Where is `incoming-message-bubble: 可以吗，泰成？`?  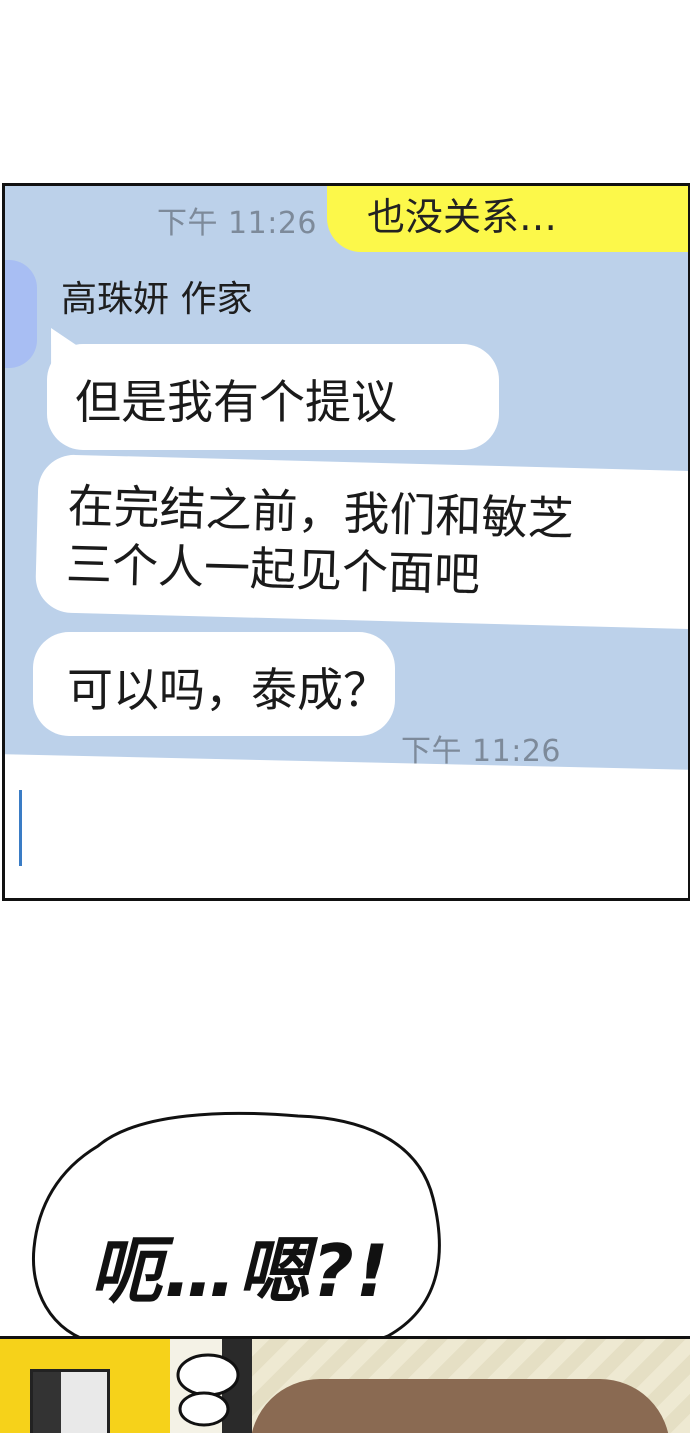
incoming-message-bubble: 可以吗，泰成？ is located at coordinates (214, 684).